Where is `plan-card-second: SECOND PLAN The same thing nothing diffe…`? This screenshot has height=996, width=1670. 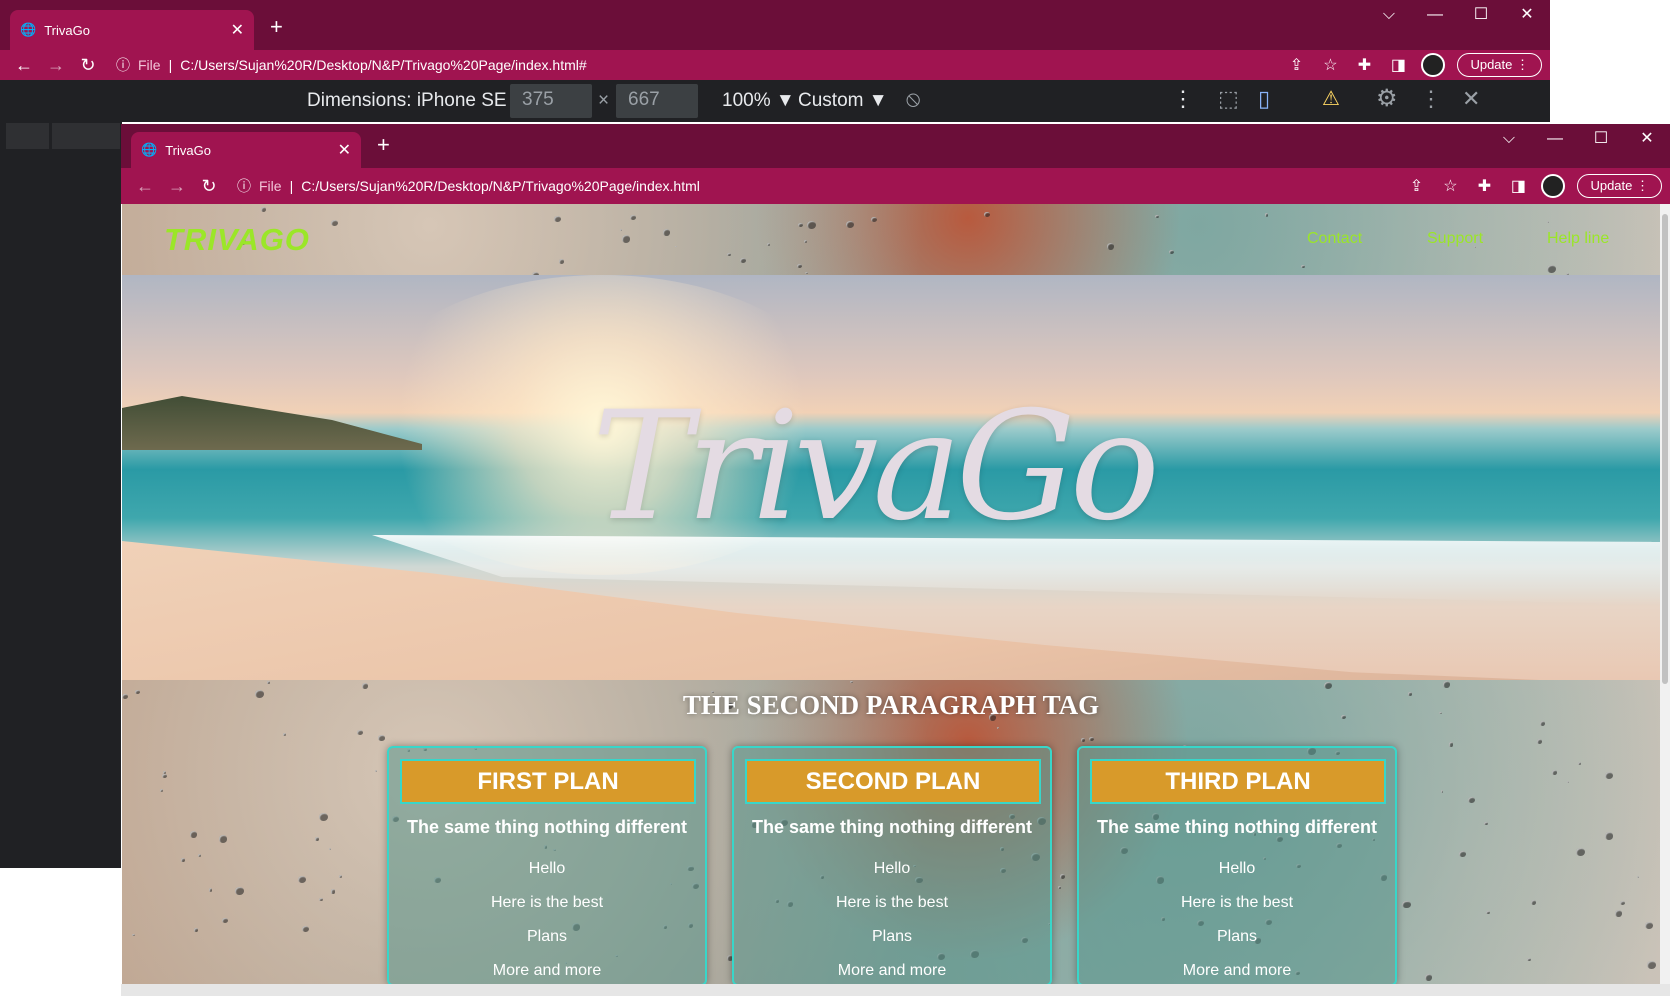
plan-card-second: SECOND PLAN The same thing nothing diffe… is located at coordinates (892, 865).